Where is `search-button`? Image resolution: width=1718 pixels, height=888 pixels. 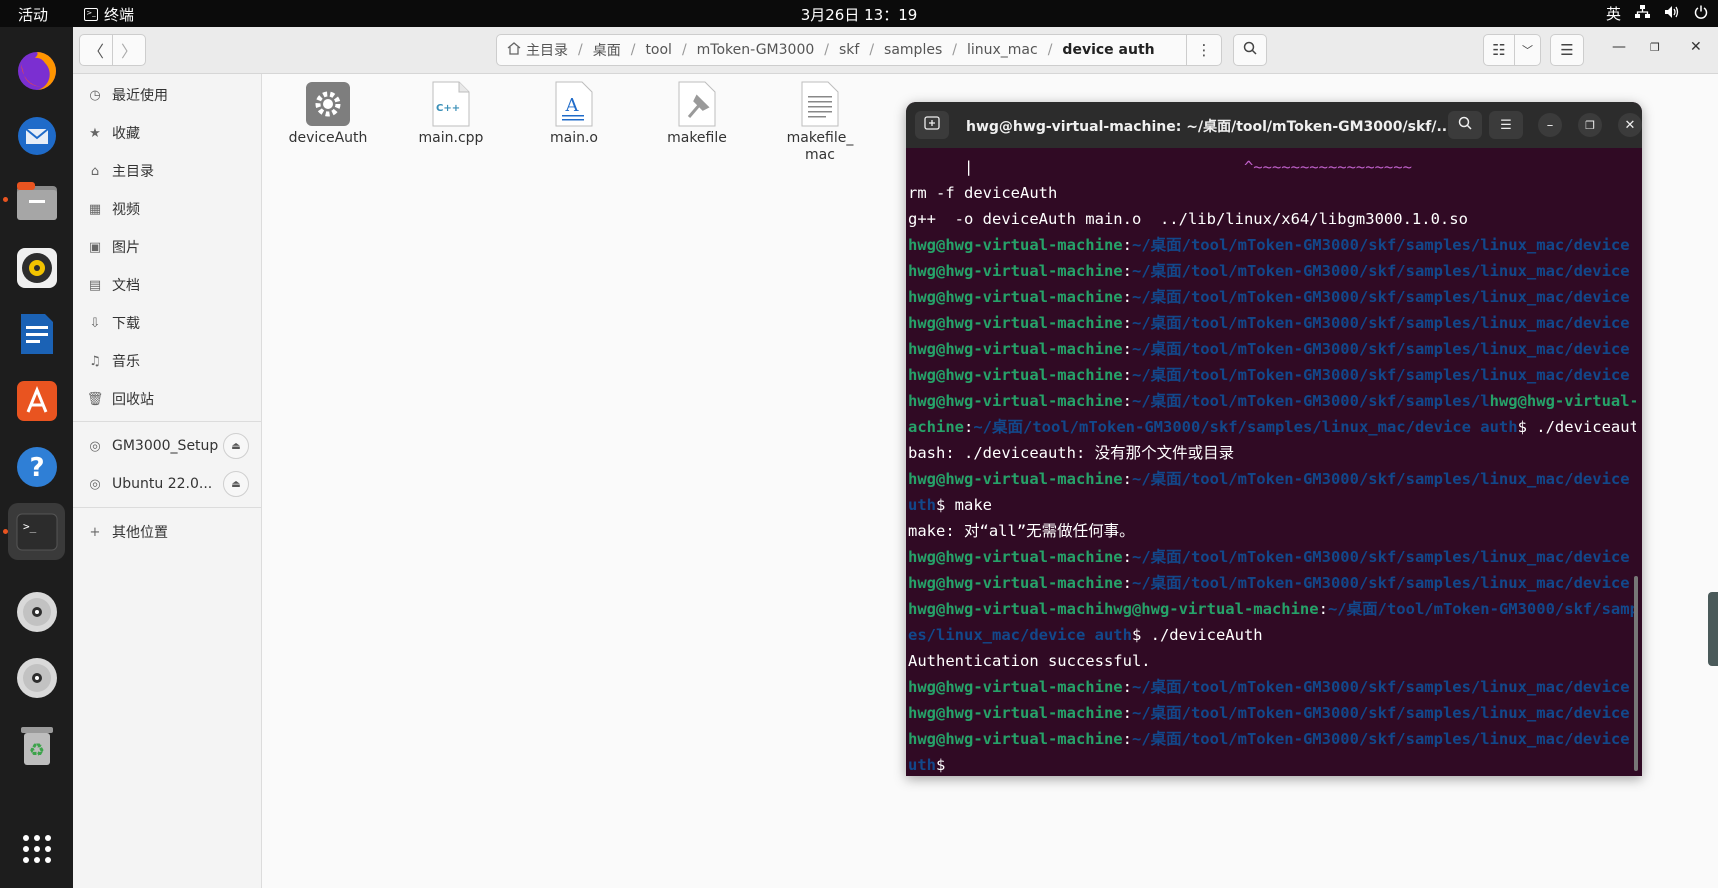
search-button is located at coordinates (1250, 50).